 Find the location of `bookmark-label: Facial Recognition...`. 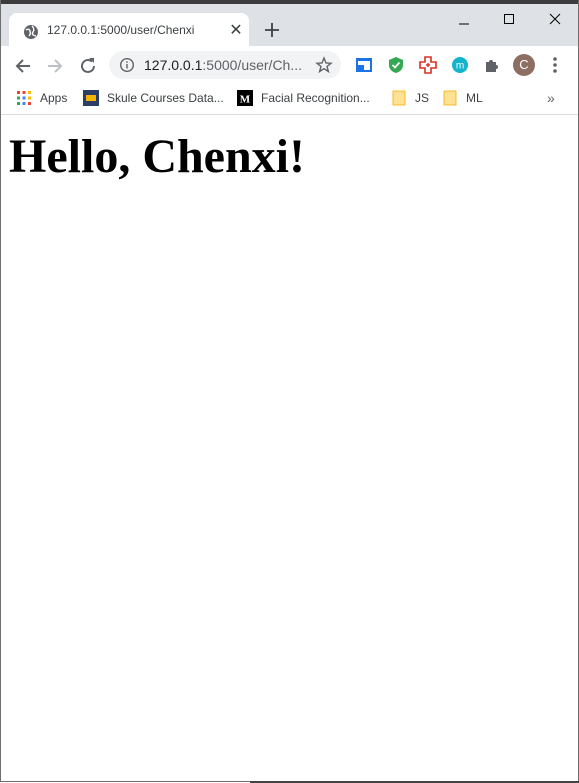

bookmark-label: Facial Recognition... is located at coordinates (315, 98).